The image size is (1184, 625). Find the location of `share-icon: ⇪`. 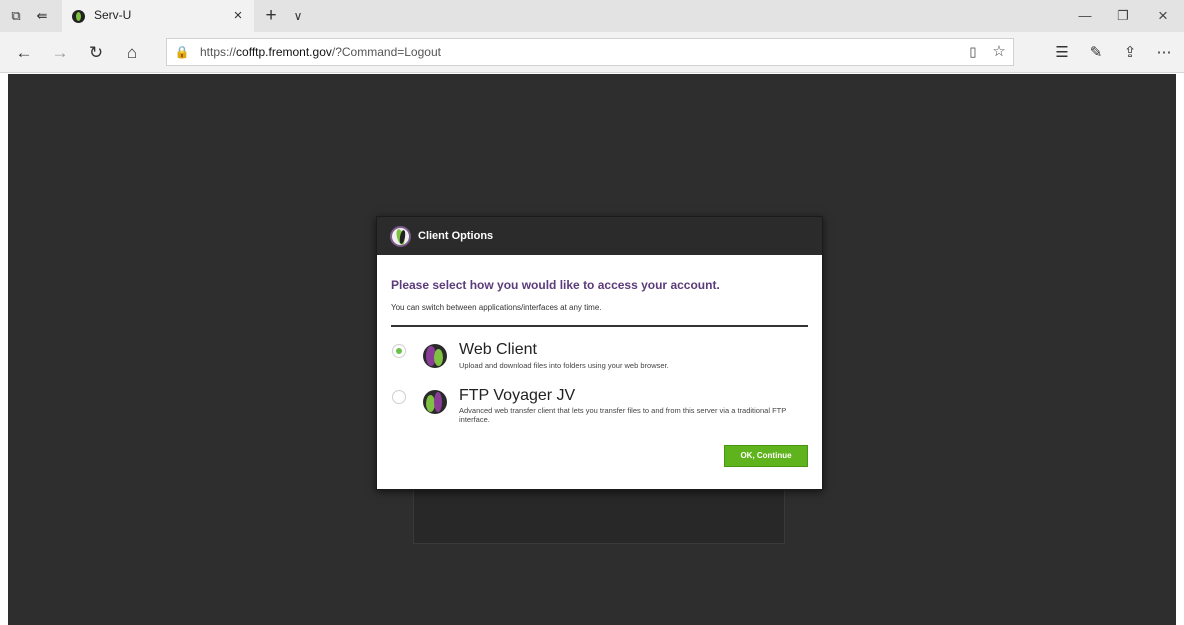

share-icon: ⇪ is located at coordinates (1130, 53).